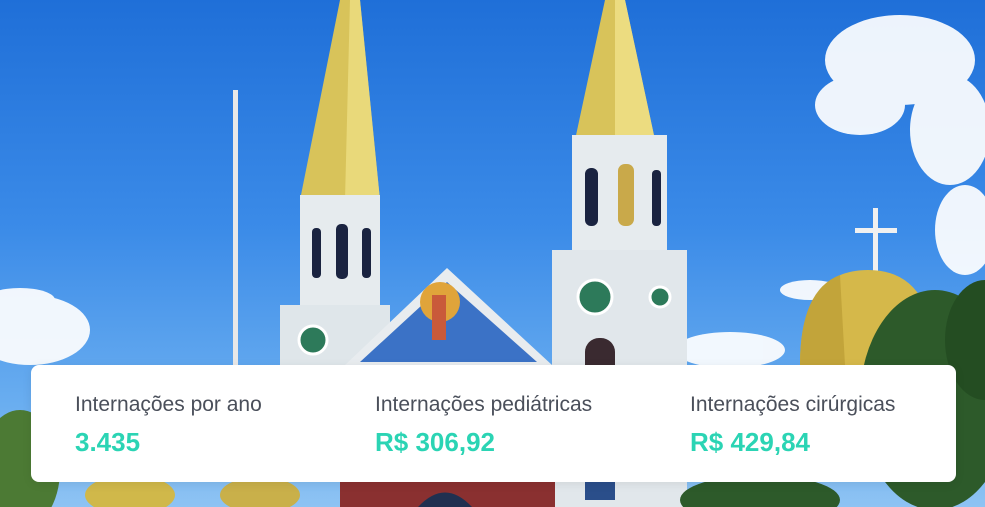 This screenshot has width=985, height=507. What do you see at coordinates (335, 187) in the screenshot?
I see `left-tower` at bounding box center [335, 187].